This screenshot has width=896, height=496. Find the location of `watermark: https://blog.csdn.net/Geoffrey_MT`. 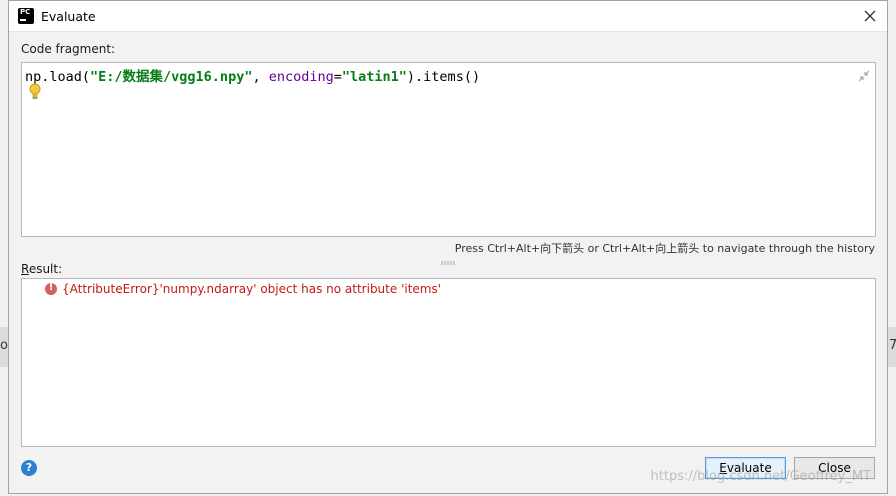

watermark: https://blog.csdn.net/Geoffrey_MT is located at coordinates (760, 476).